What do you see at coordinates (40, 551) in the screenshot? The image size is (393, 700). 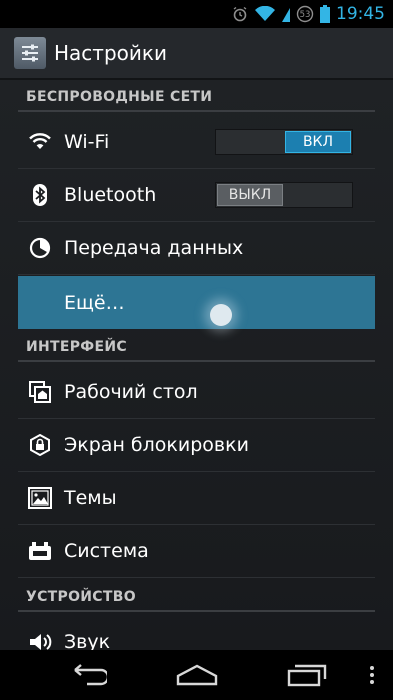 I see `system-icon` at bounding box center [40, 551].